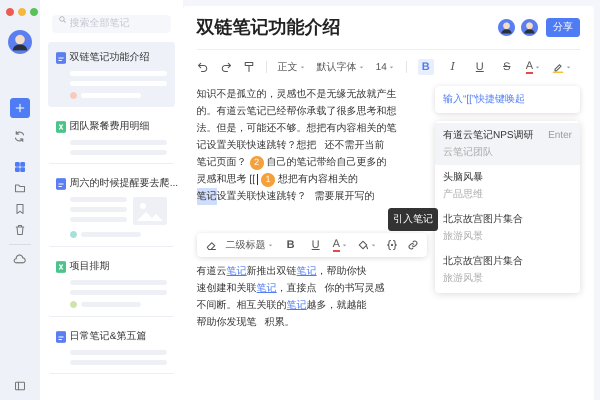 This screenshot has height=400, width=600. I want to click on new-note-button, so click(20, 108).